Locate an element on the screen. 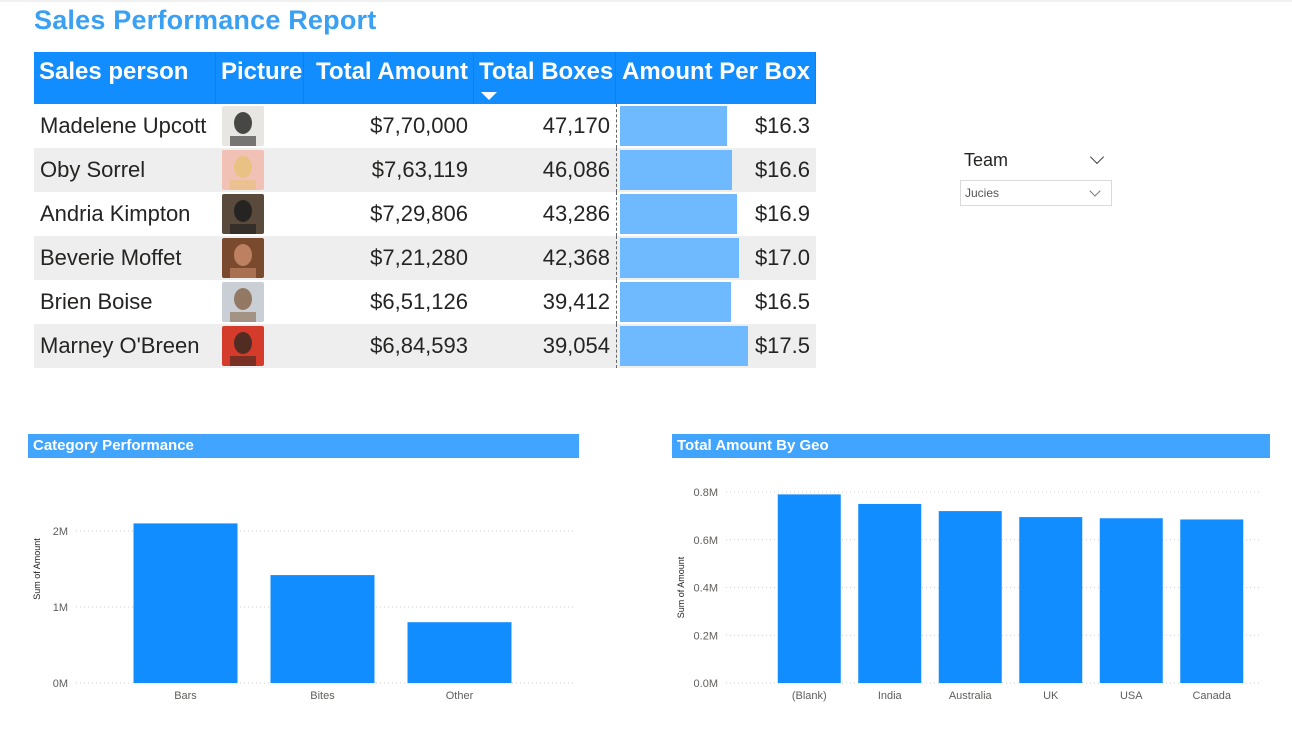  y-tick-label: 0M is located at coordinates (60, 684).